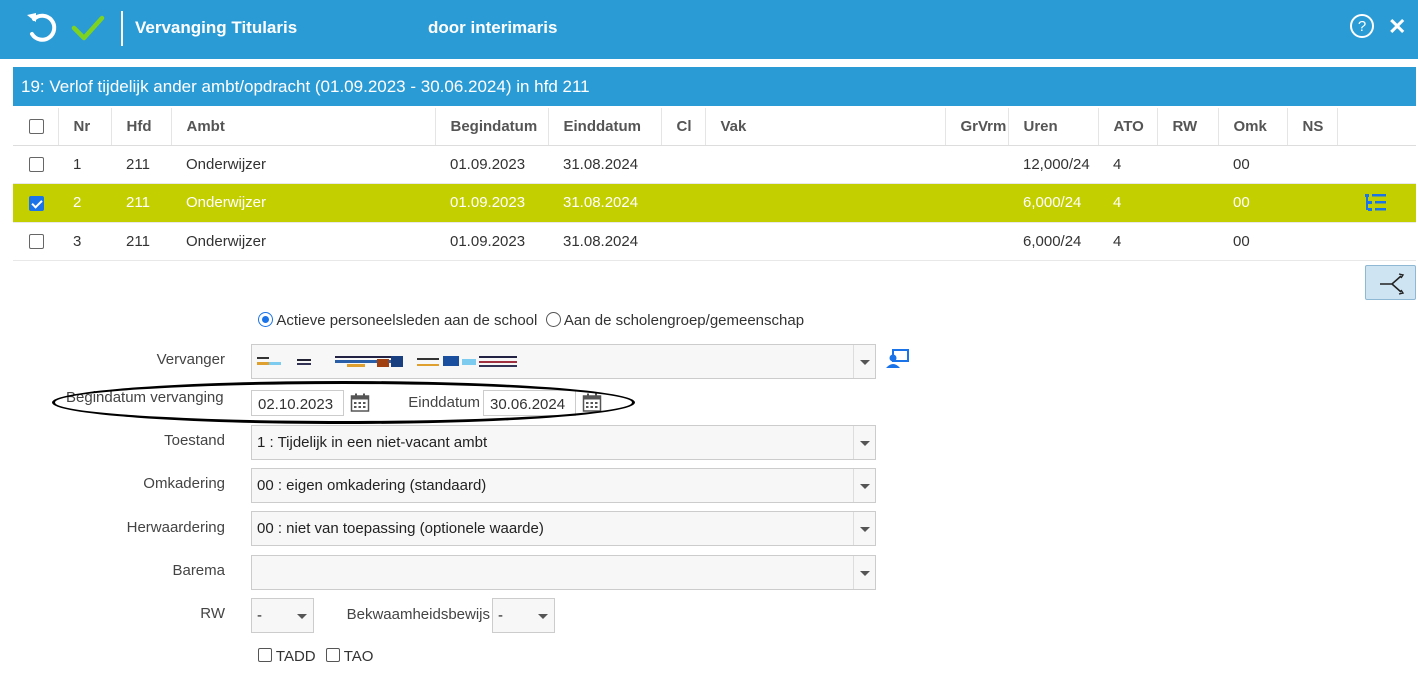  What do you see at coordinates (1188, 127) in the screenshot?
I see `col-rw: RW` at bounding box center [1188, 127].